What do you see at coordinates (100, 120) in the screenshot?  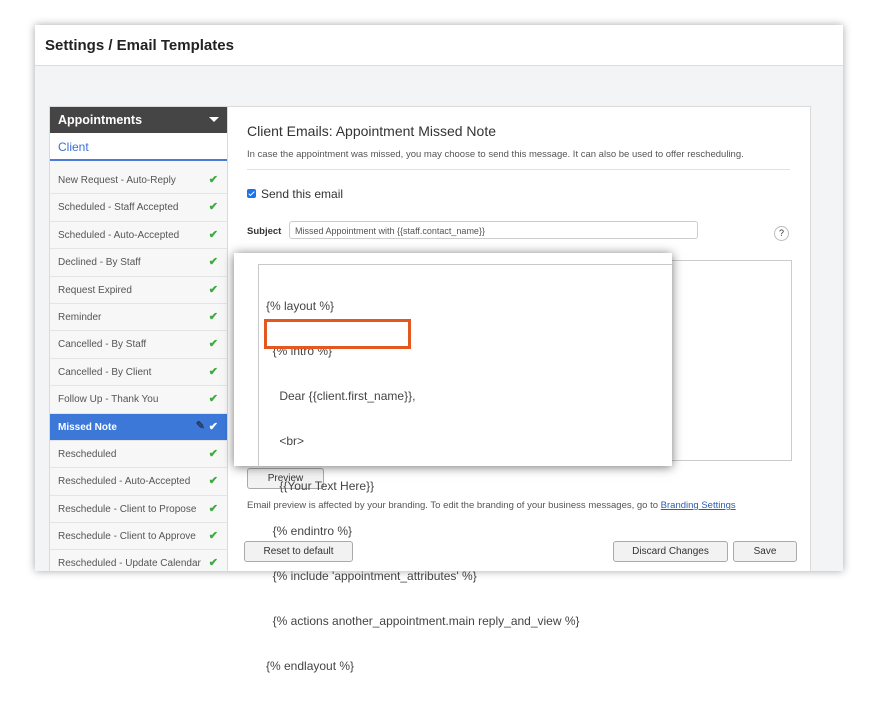 I see `sidebar-header-label: Appointments` at bounding box center [100, 120].